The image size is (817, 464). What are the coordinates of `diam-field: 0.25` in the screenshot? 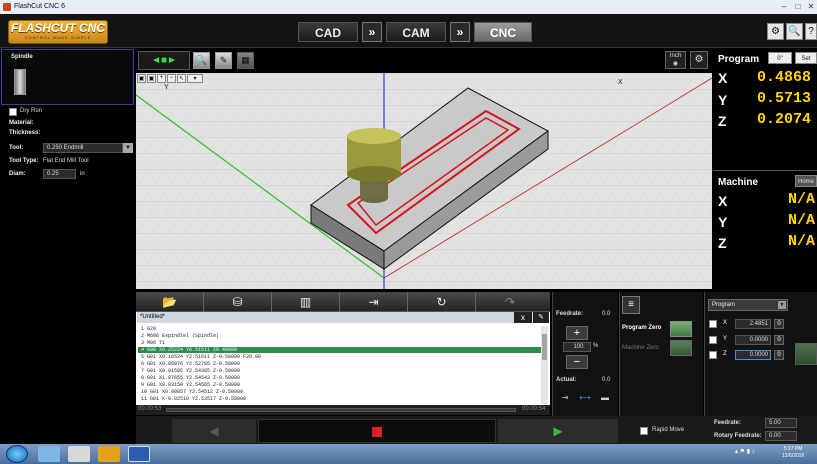 It's located at (59, 174).